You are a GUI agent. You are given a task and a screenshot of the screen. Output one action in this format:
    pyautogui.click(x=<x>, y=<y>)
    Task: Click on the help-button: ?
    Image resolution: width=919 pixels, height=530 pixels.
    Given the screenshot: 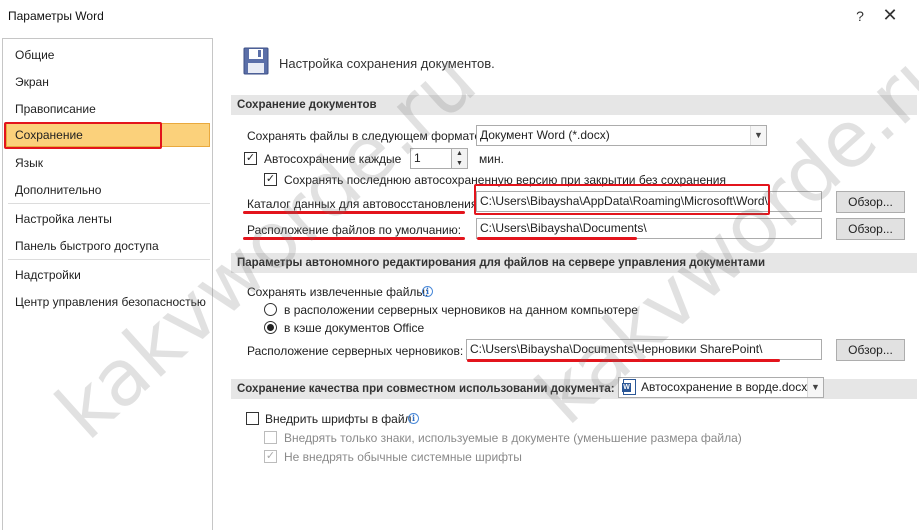 What is the action you would take?
    pyautogui.click(x=860, y=16)
    